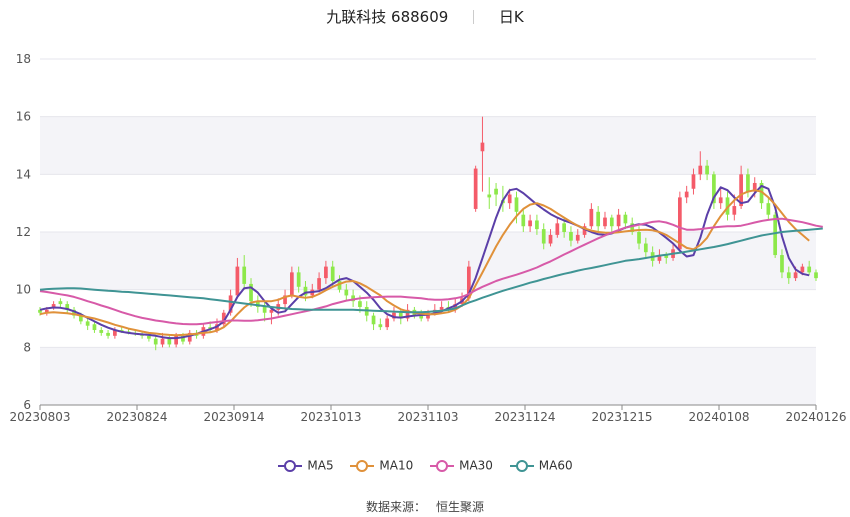 The width and height of the screenshot is (850, 517). Describe the element at coordinates (621, 417) in the screenshot. I see `x-tick-label: 20231215` at that location.